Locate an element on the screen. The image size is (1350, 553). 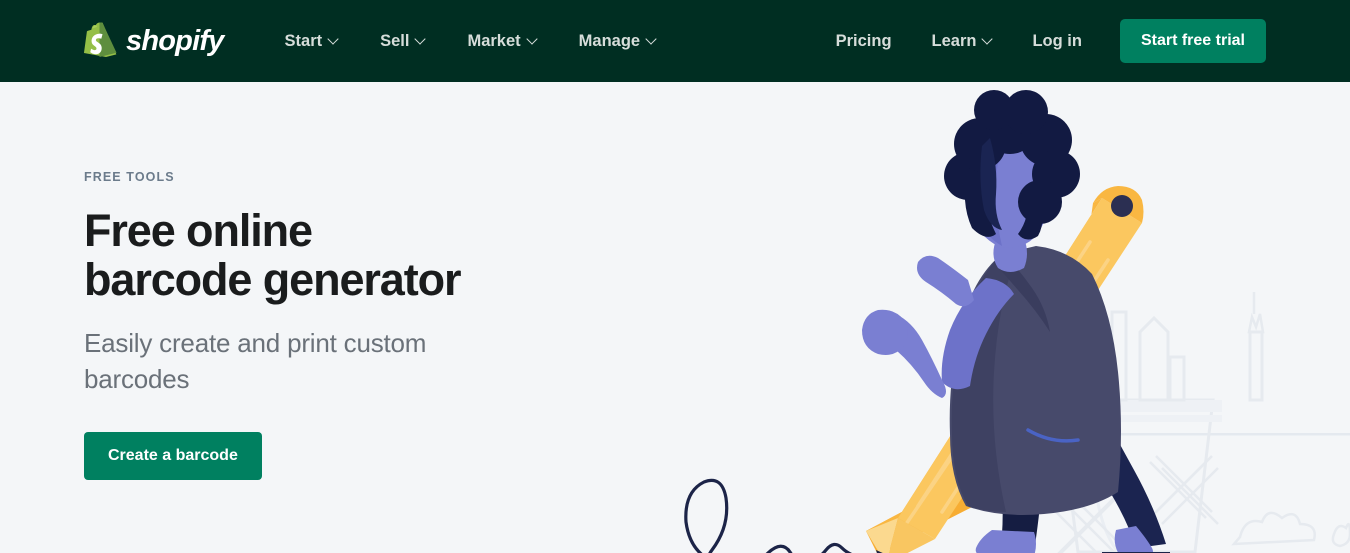
nav-item-login-label: Log in is located at coordinates (1057, 40).